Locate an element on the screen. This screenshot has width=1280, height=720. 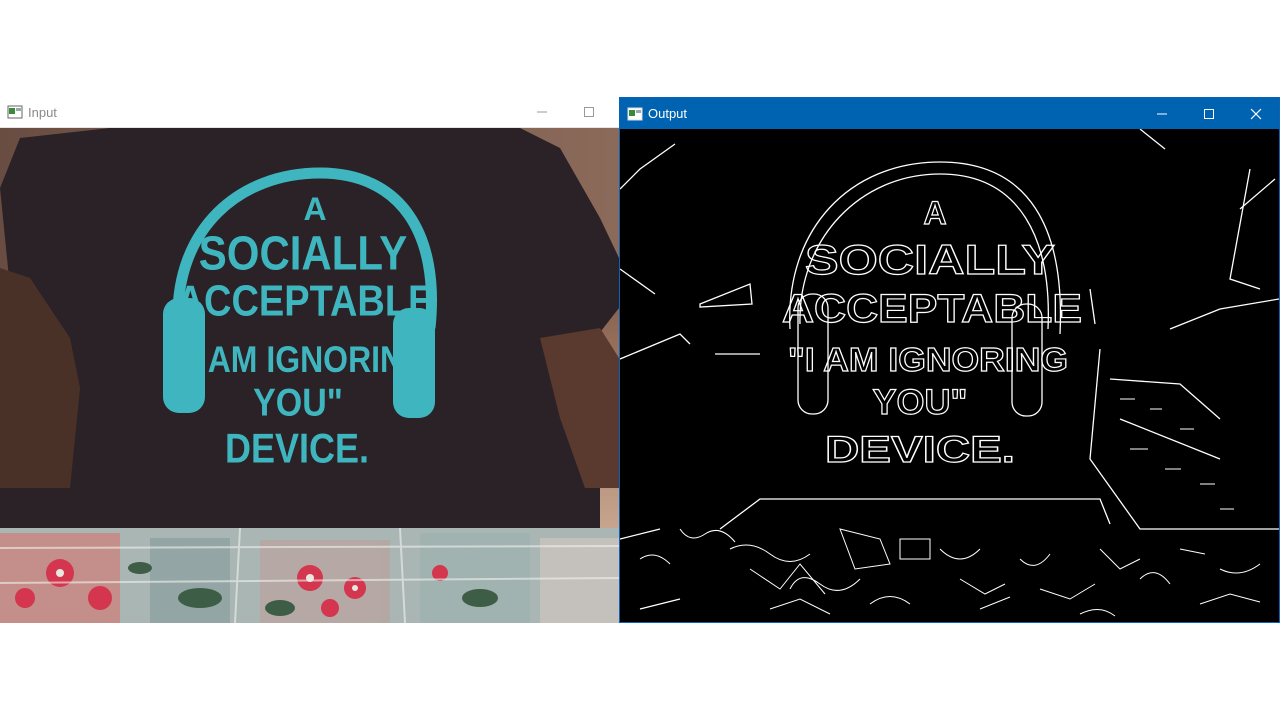
output-window-title: Output is located at coordinates (668, 113).